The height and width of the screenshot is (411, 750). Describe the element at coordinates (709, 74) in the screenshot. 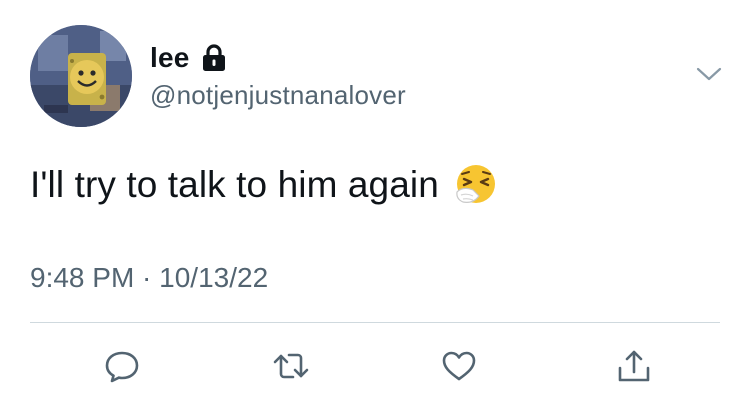

I see `chevron-down-icon` at that location.